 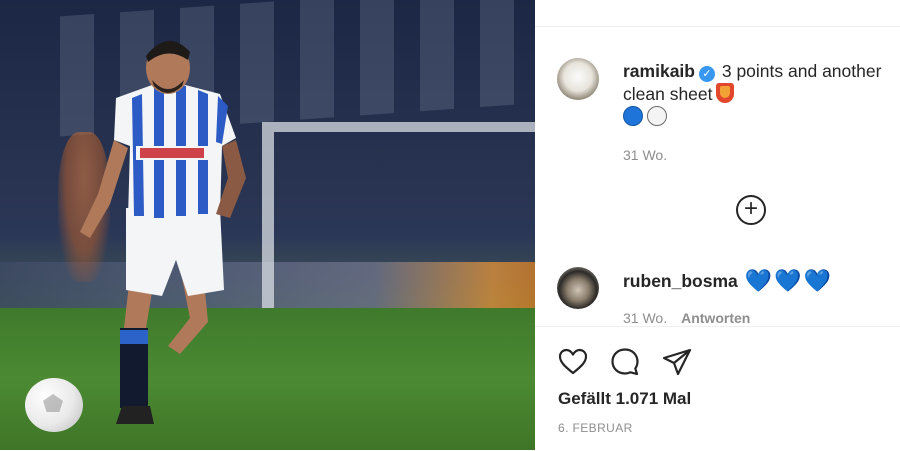 I want to click on commenter-username: ruben_bosma, so click(x=680, y=281).